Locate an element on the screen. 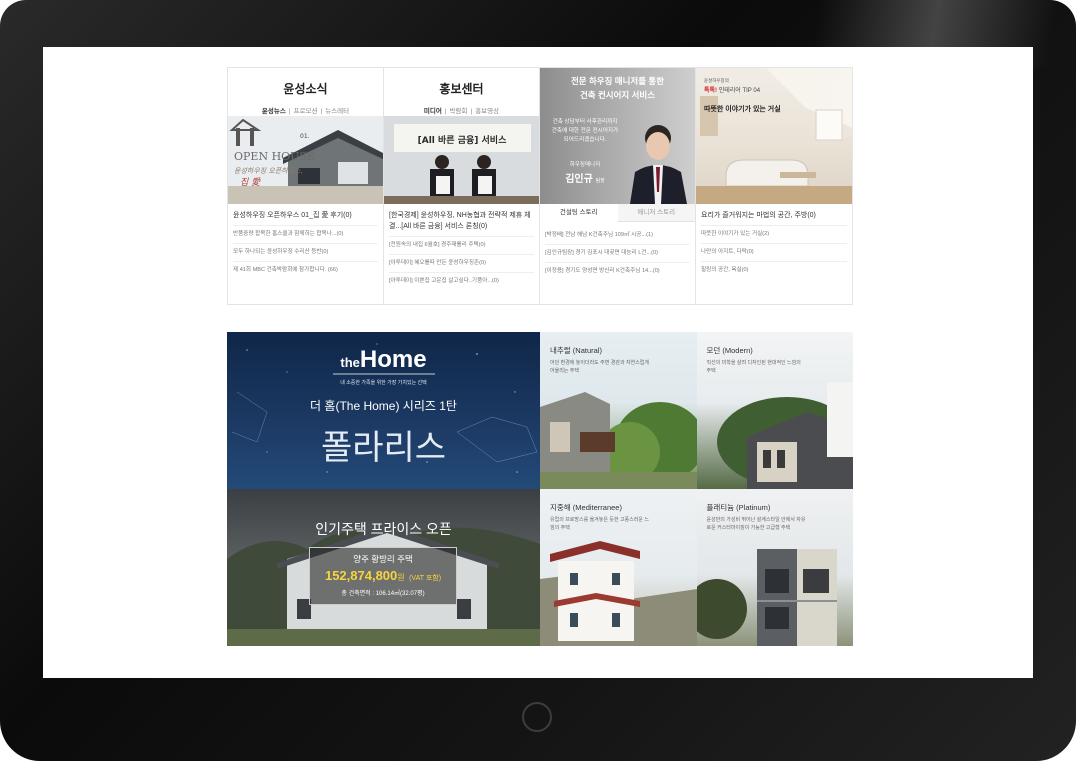 The image size is (1076, 761). tab-manager-story: 매니저 스토리 is located at coordinates (656, 213).